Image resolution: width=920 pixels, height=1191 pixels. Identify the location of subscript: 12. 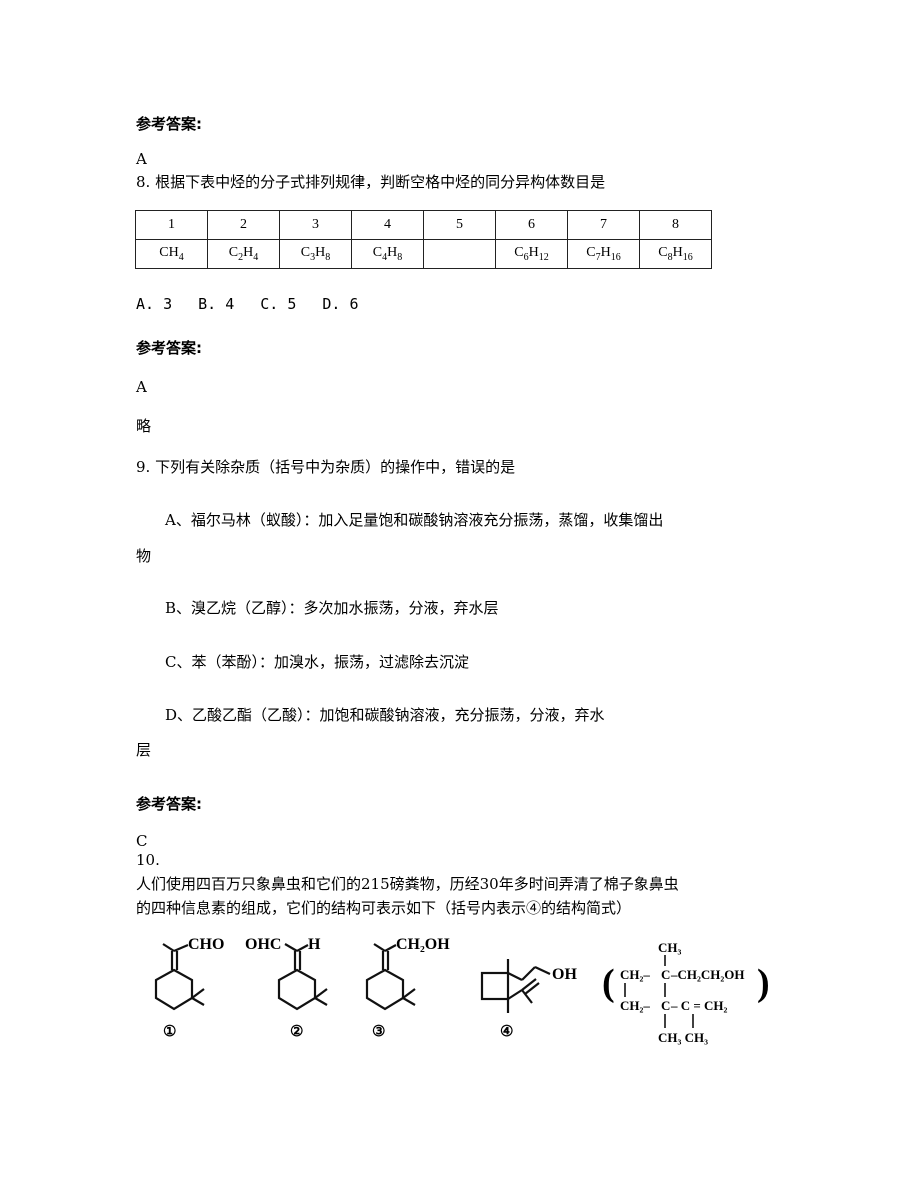
(543, 257).